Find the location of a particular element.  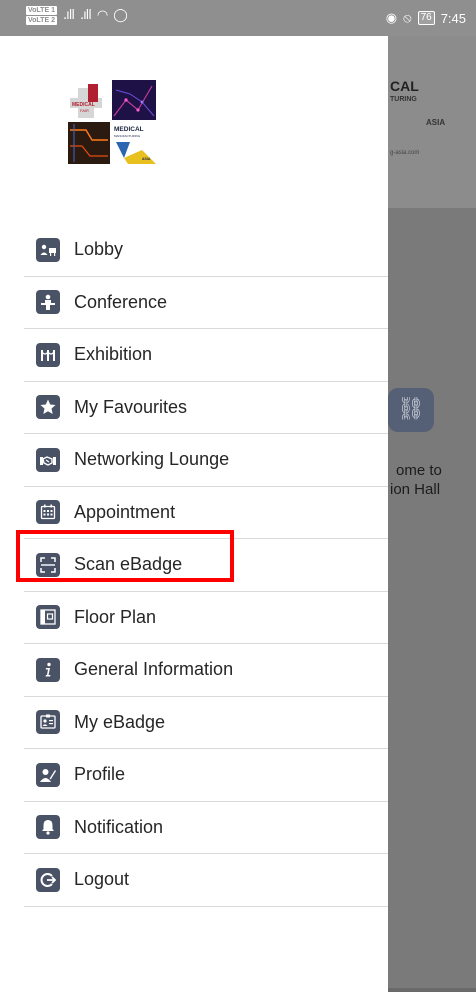

menu-label-logout: Logout is located at coordinates (102, 879).